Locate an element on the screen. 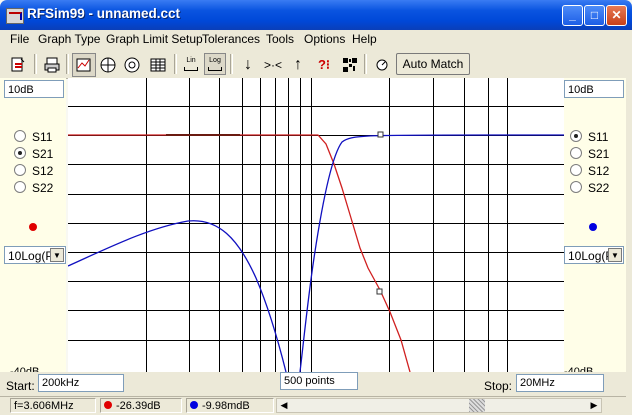 This screenshot has height=415, width=632. table-icon is located at coordinates (158, 65).